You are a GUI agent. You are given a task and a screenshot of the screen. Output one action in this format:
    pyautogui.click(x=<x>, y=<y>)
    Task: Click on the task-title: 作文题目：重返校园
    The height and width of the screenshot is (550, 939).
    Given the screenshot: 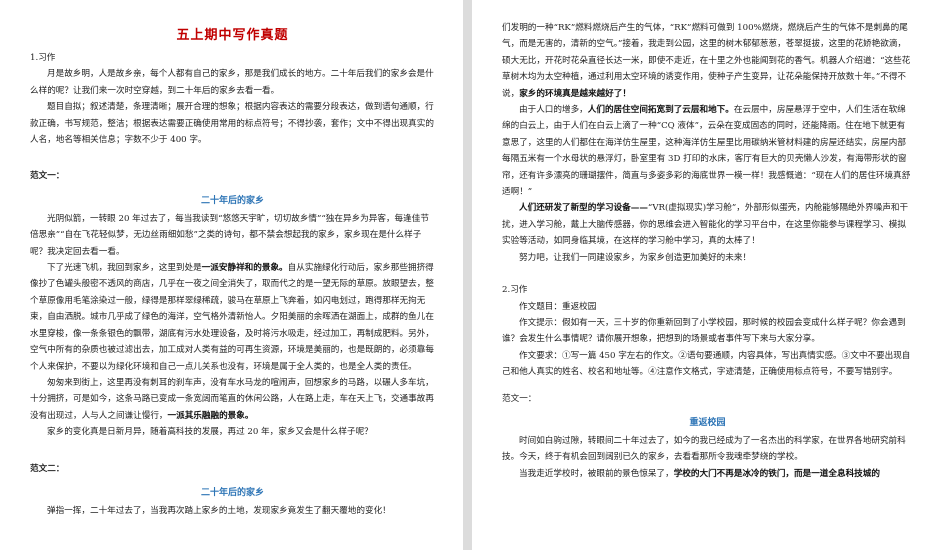 What is the action you would take?
    pyautogui.click(x=558, y=306)
    